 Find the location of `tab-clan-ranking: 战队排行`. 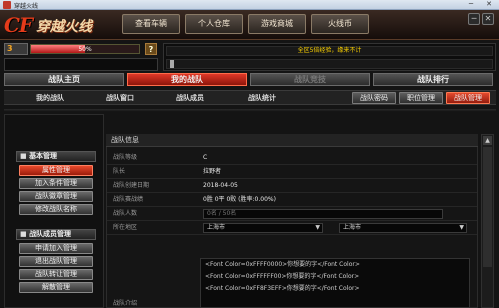

tab-clan-ranking: 战队排行 is located at coordinates (433, 79).